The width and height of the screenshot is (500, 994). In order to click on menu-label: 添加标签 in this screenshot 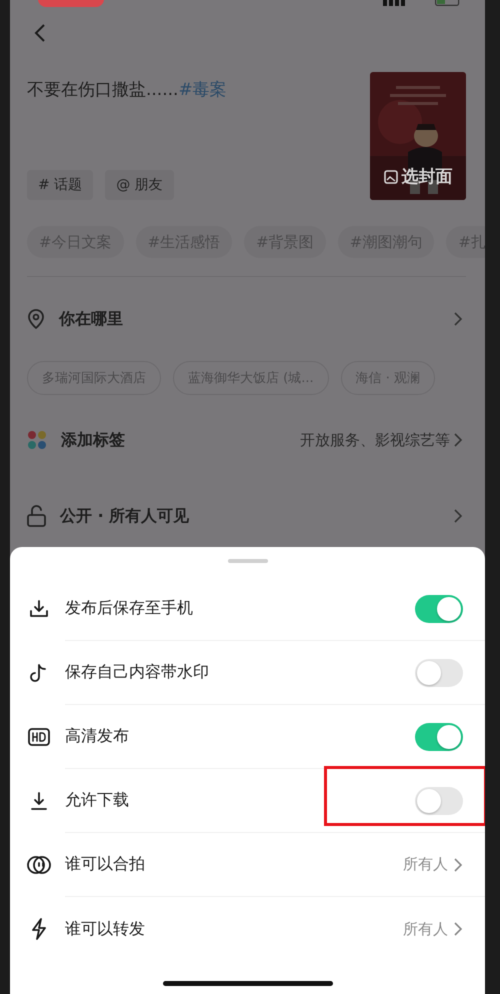, I will do `click(180, 440)`.